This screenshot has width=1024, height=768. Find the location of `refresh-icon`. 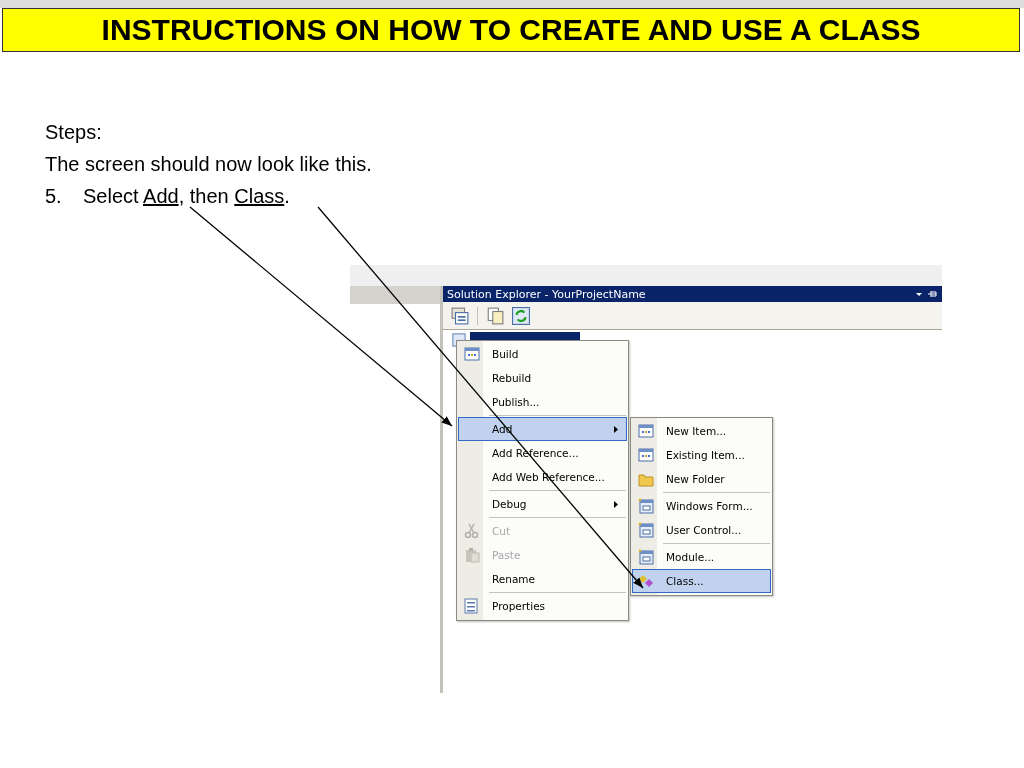

refresh-icon is located at coordinates (521, 315).